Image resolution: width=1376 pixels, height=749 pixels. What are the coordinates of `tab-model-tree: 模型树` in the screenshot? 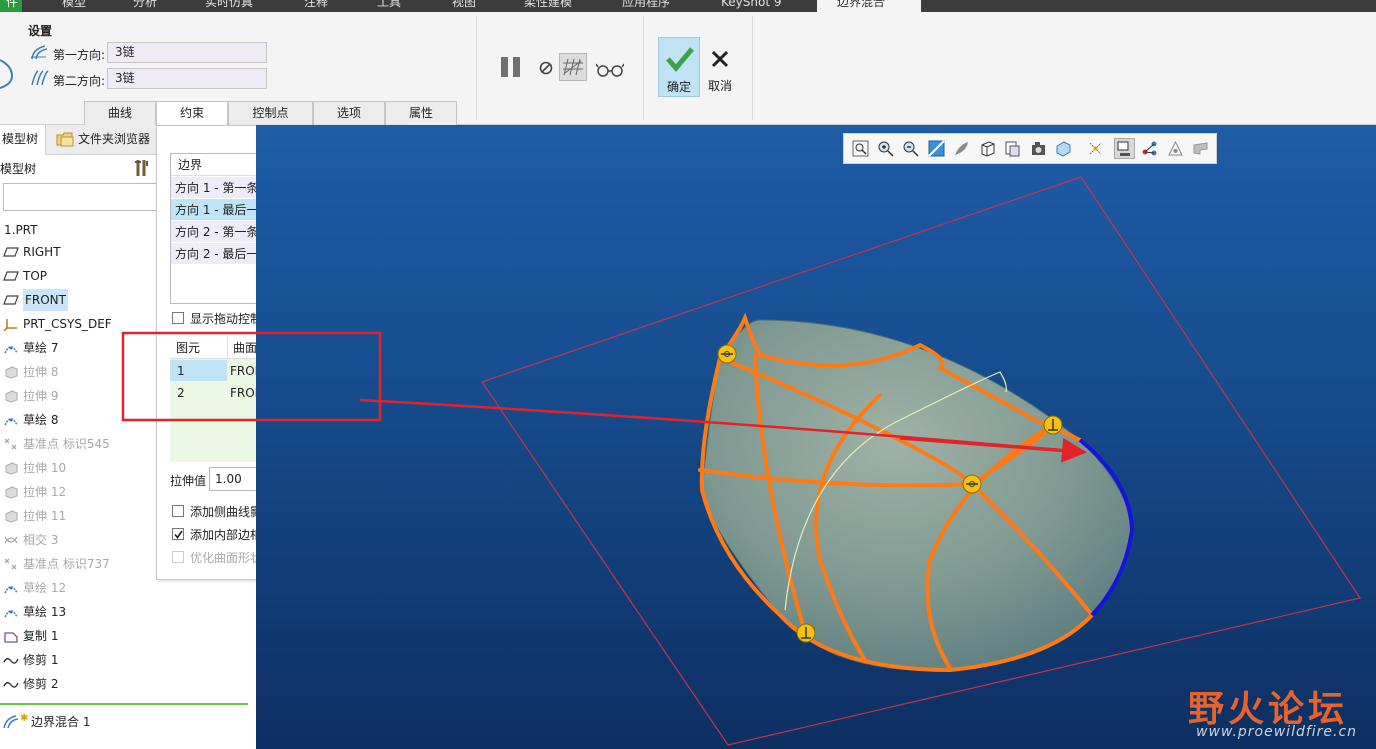 It's located at (23, 140).